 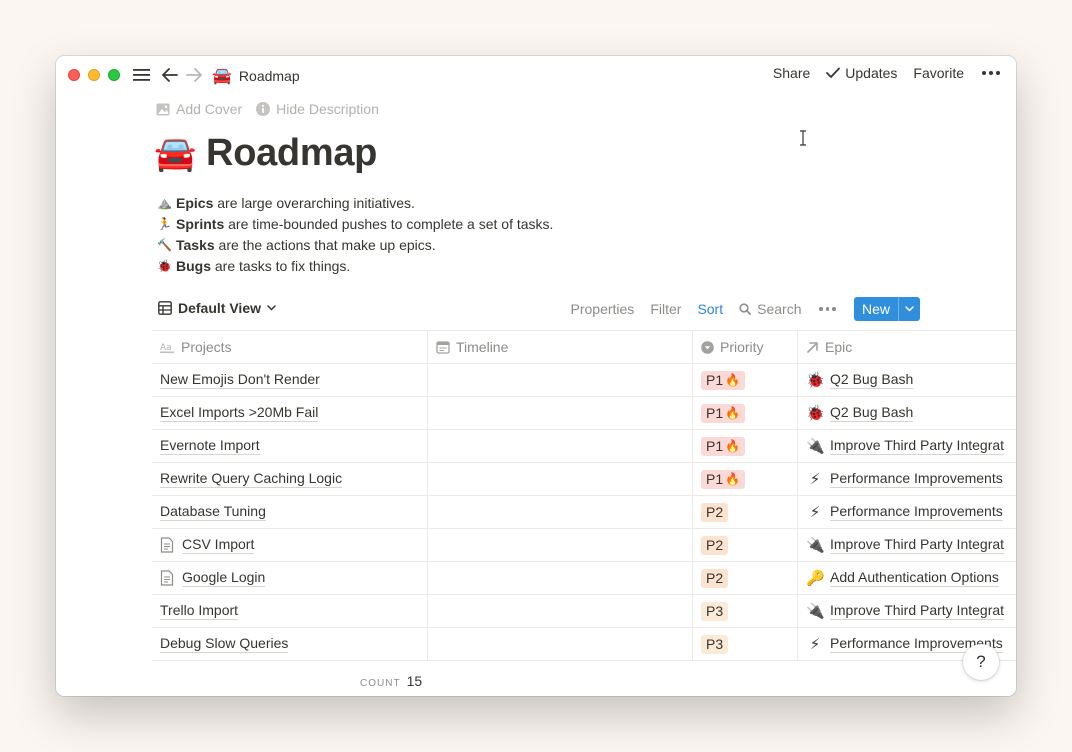 What do you see at coordinates (94, 75) in the screenshot?
I see `minimize-window-button` at bounding box center [94, 75].